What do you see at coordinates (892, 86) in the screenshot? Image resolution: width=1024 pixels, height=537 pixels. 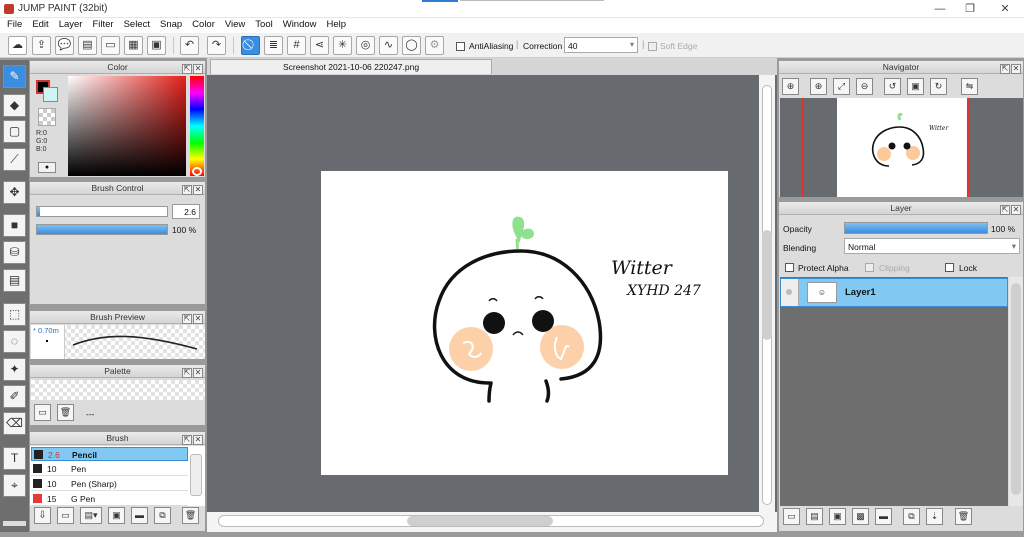 I see `rotate-left-icon: ↺` at bounding box center [892, 86].